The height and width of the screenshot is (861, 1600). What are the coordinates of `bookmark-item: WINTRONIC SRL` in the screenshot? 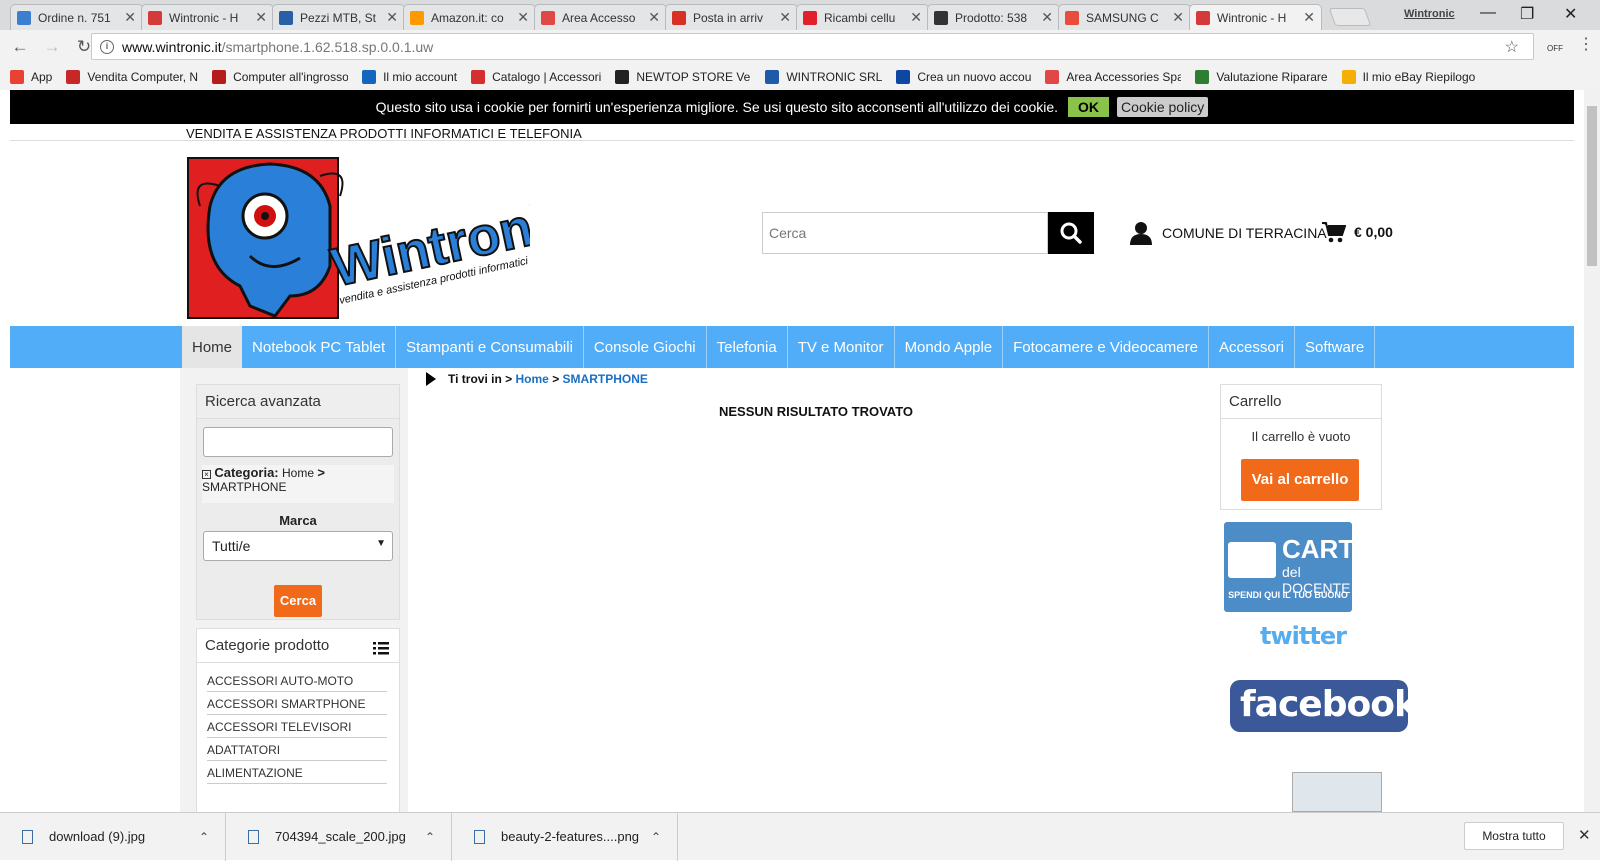 It's located at (823, 77).